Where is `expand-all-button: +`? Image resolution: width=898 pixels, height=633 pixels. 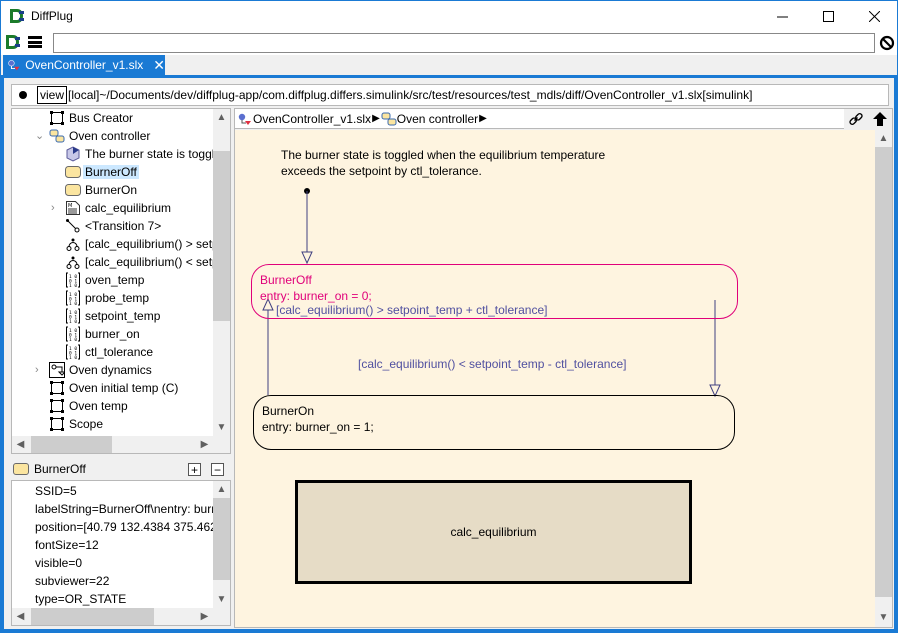 expand-all-button: + is located at coordinates (194, 469).